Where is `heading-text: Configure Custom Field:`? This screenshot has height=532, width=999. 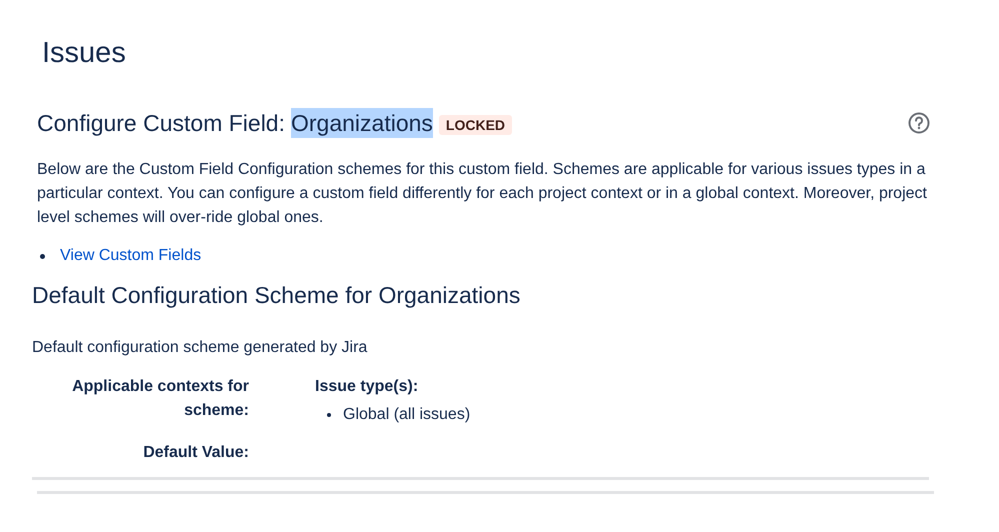 heading-text: Configure Custom Field: is located at coordinates (161, 123).